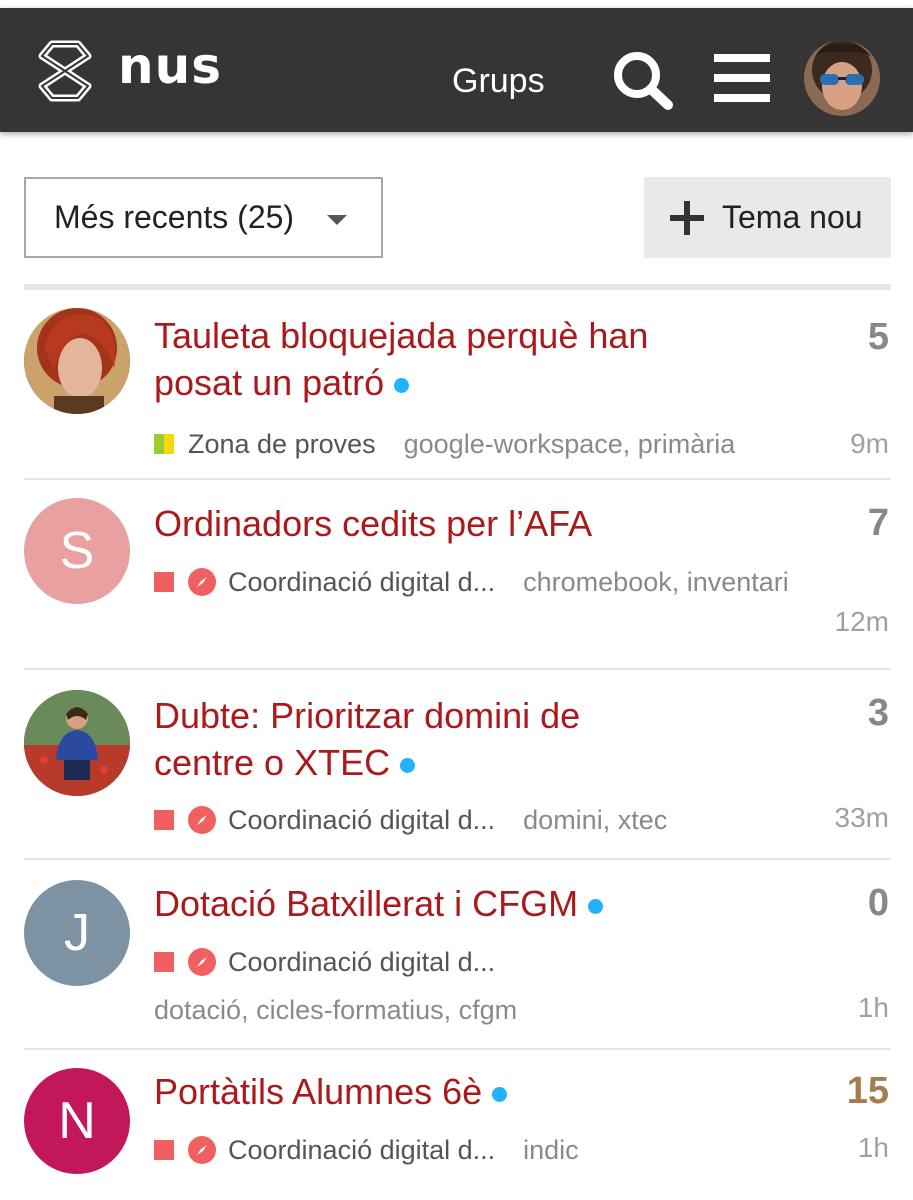 This screenshot has height=1200, width=913. What do you see at coordinates (65, 71) in the screenshot?
I see `nus-logo-icon` at bounding box center [65, 71].